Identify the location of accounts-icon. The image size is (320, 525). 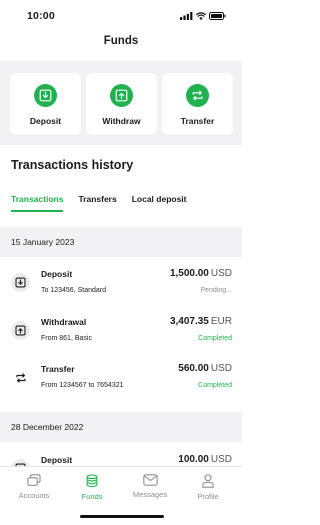
(34, 480).